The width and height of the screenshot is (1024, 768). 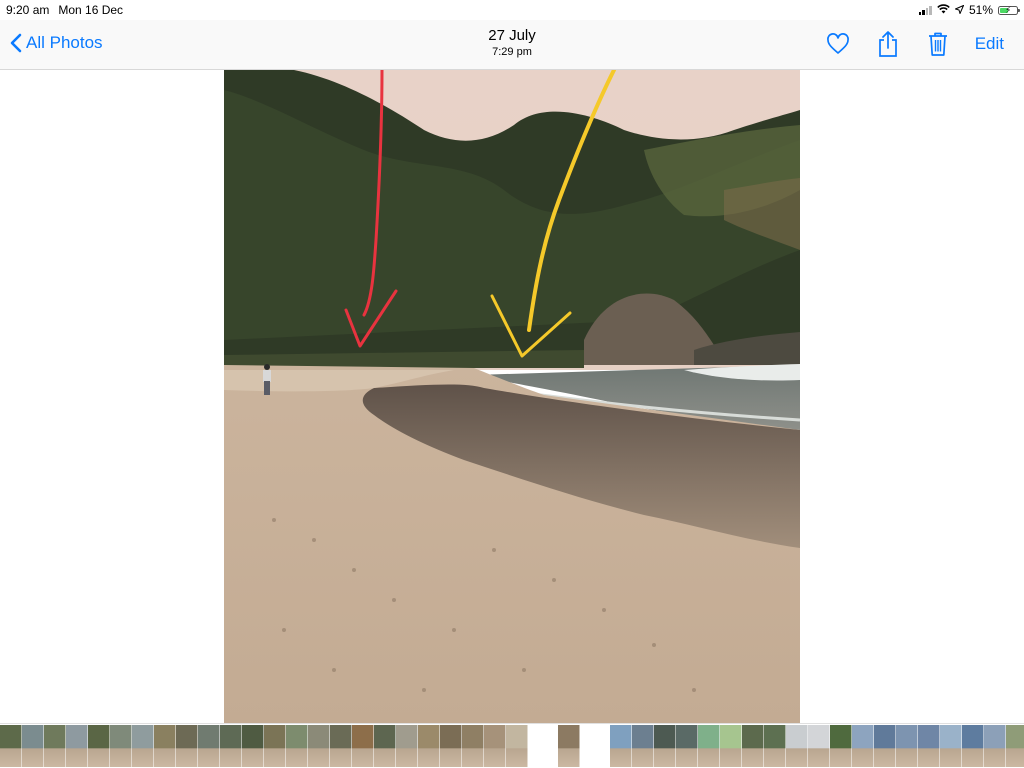 I want to click on nav-bar: All Photos 27 July 7:29 pm Edit, so click(x=512, y=45).